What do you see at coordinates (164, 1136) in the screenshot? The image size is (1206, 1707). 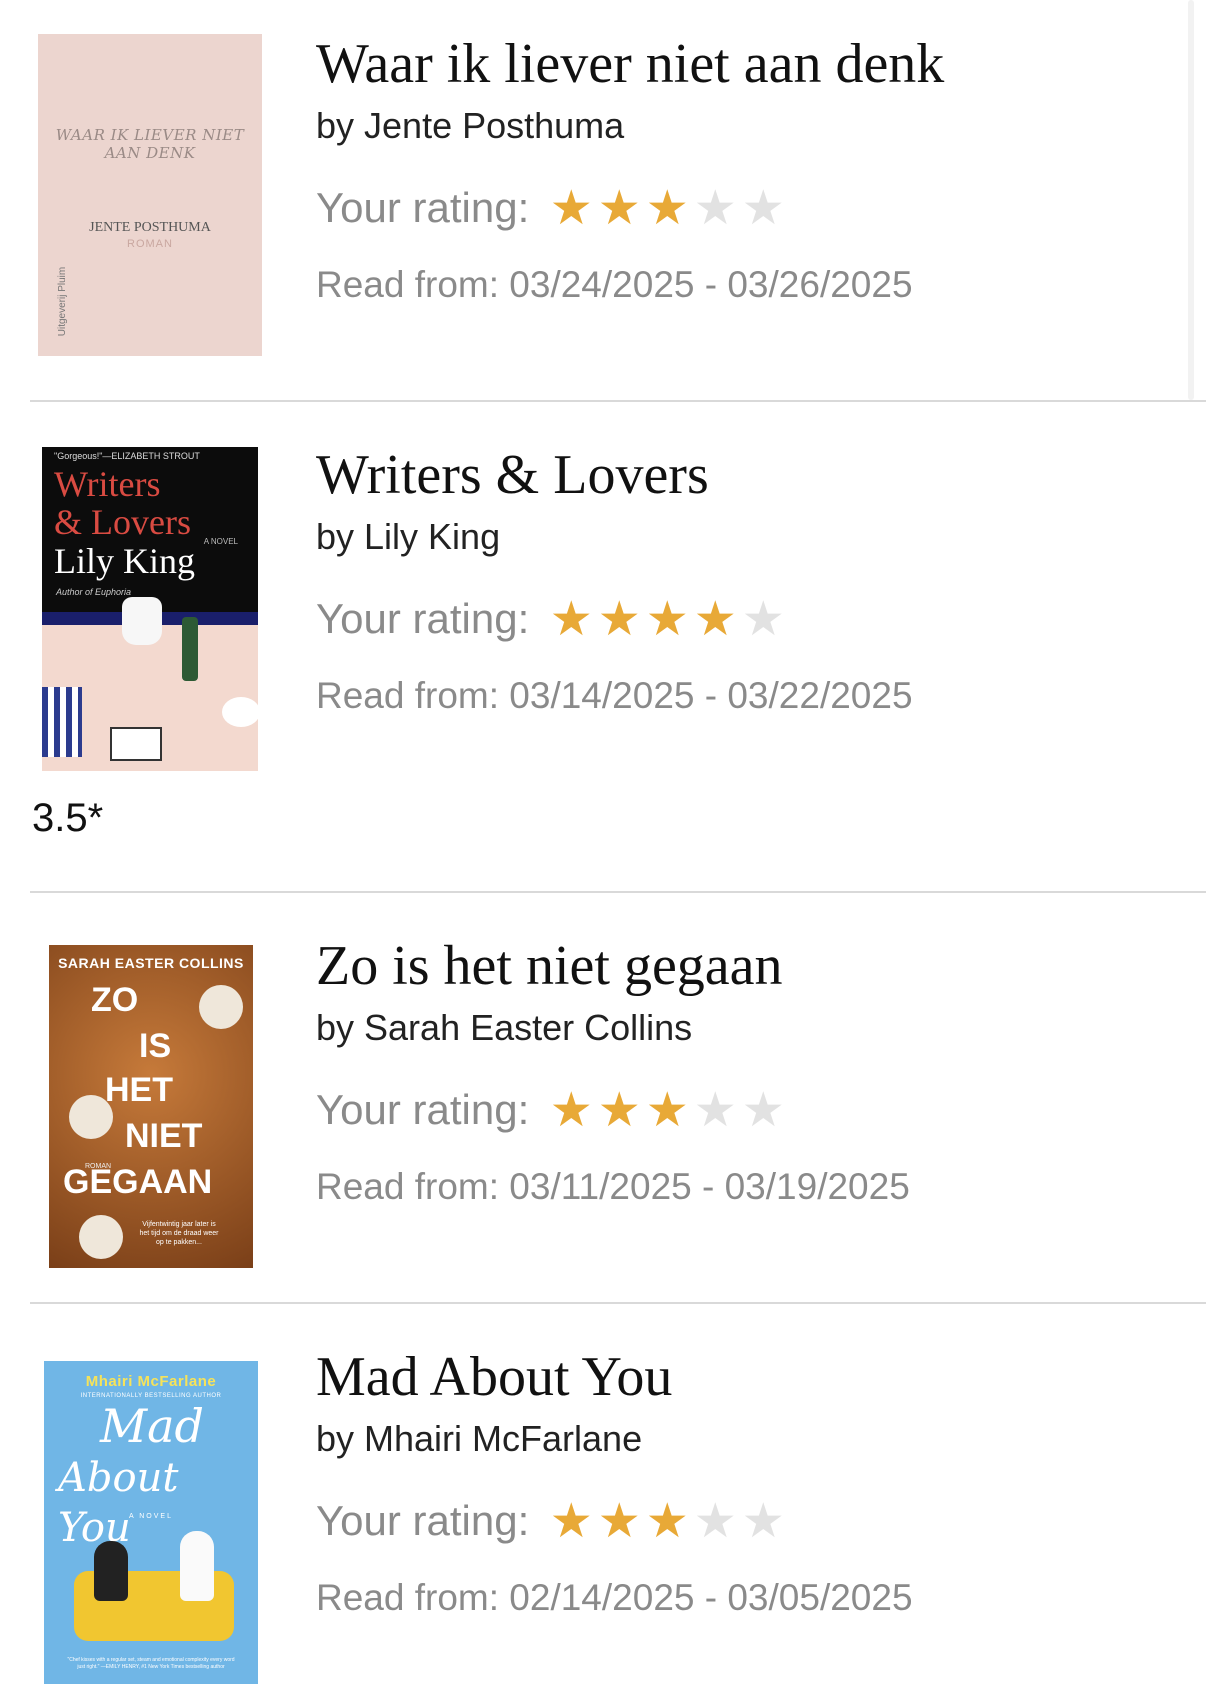 I see `cover-title-word: NIET` at bounding box center [164, 1136].